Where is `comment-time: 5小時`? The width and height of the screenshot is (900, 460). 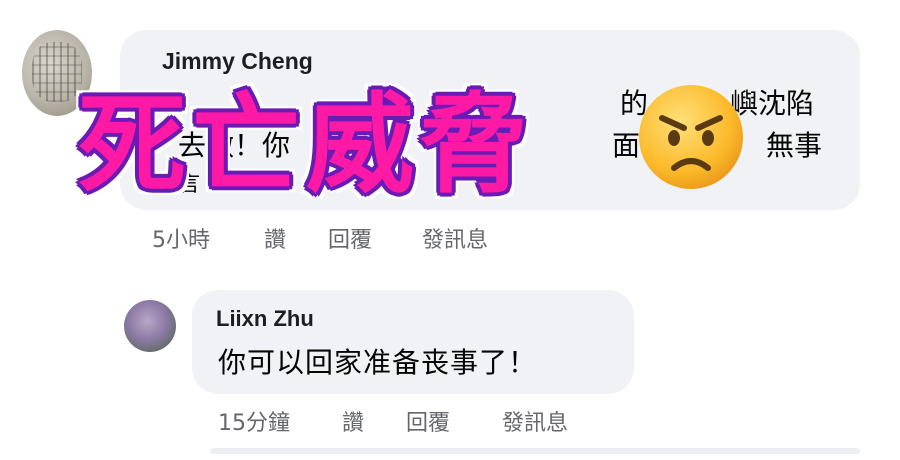 comment-time: 5小時 is located at coordinates (181, 238).